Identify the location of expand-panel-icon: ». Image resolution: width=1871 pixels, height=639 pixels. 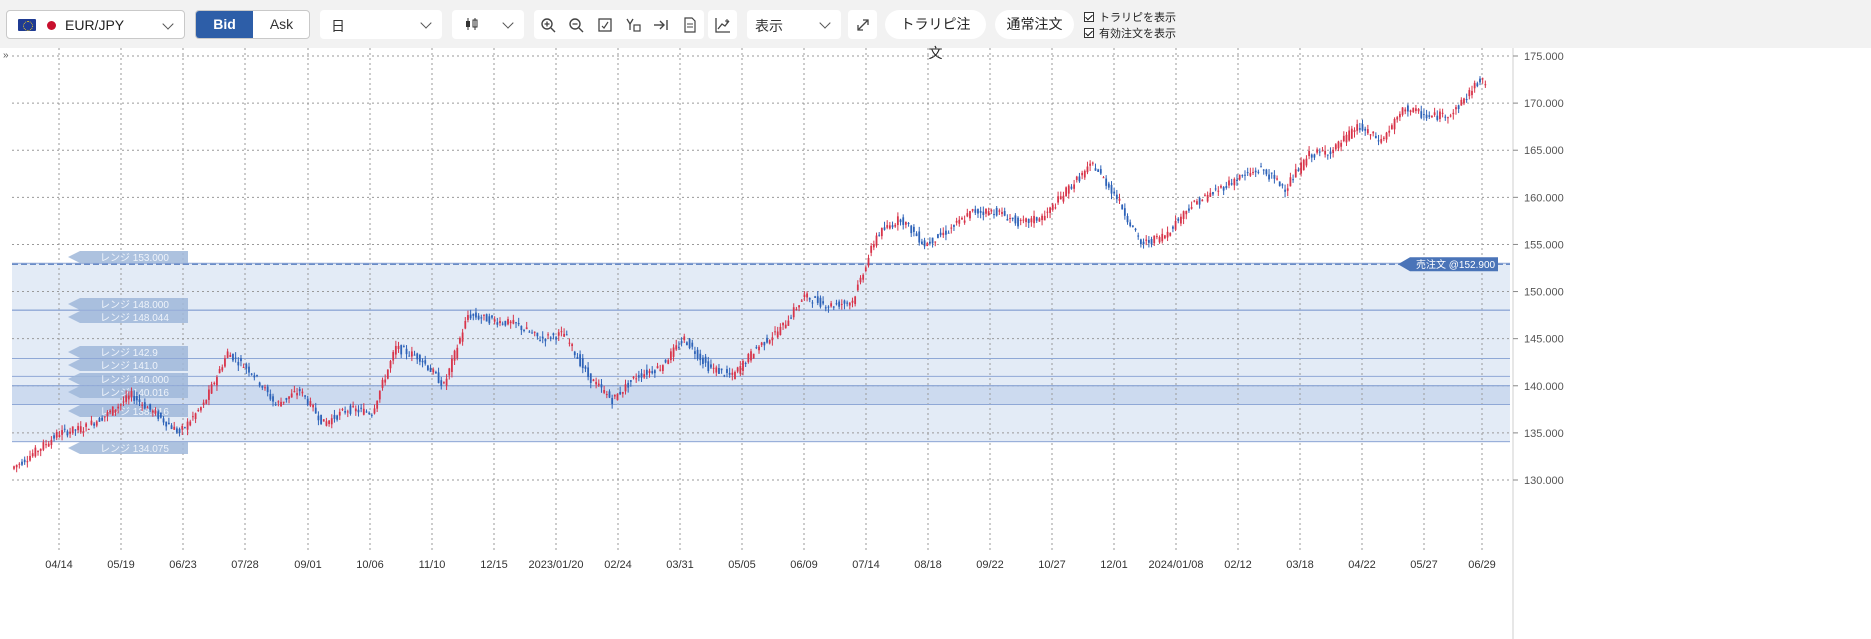
(6, 55).